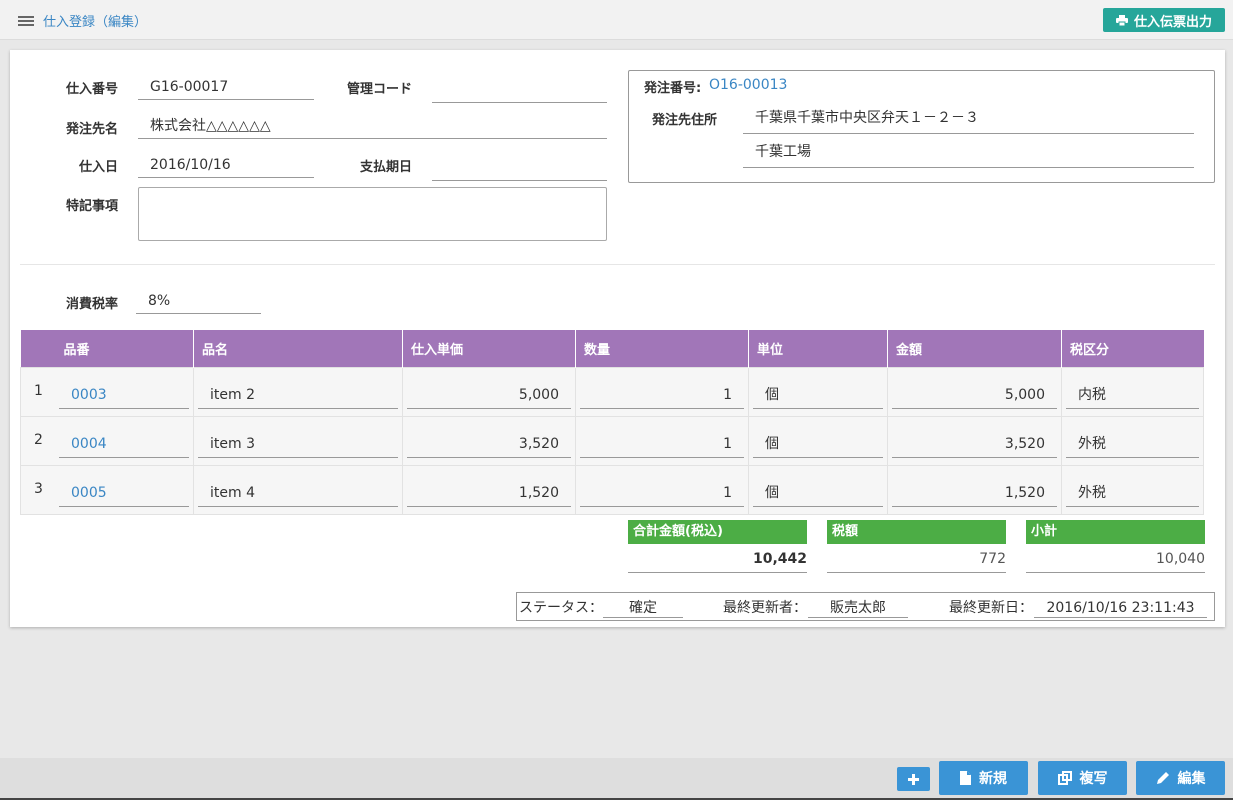 This screenshot has width=1233, height=800. Describe the element at coordinates (974, 395) in the screenshot. I see `amount-field: 5,000` at that location.